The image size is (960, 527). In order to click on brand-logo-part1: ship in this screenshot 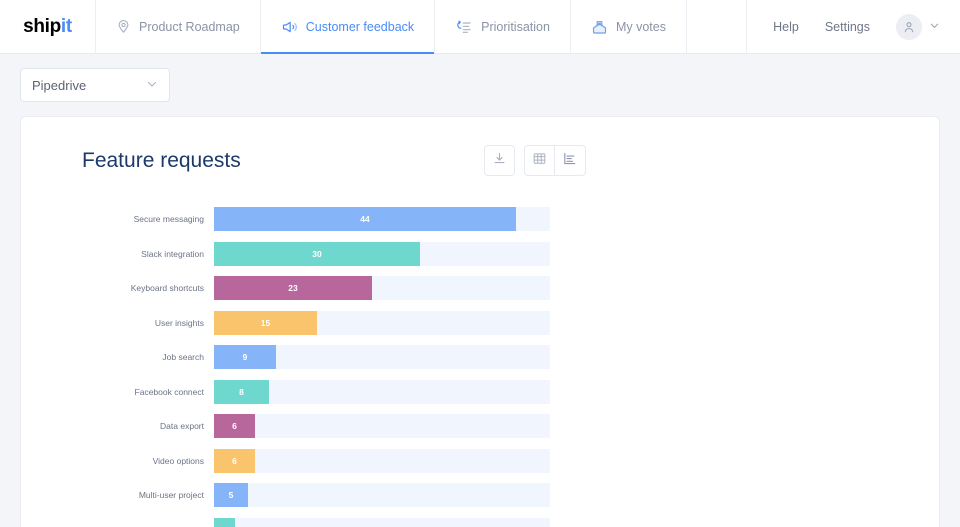, I will do `click(42, 26)`.